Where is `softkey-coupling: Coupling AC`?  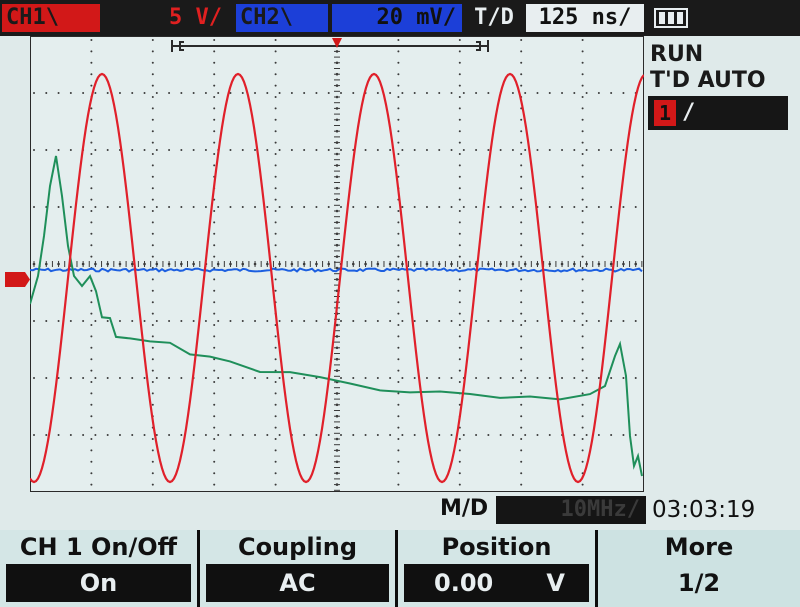 softkey-coupling: Coupling AC is located at coordinates (299, 568).